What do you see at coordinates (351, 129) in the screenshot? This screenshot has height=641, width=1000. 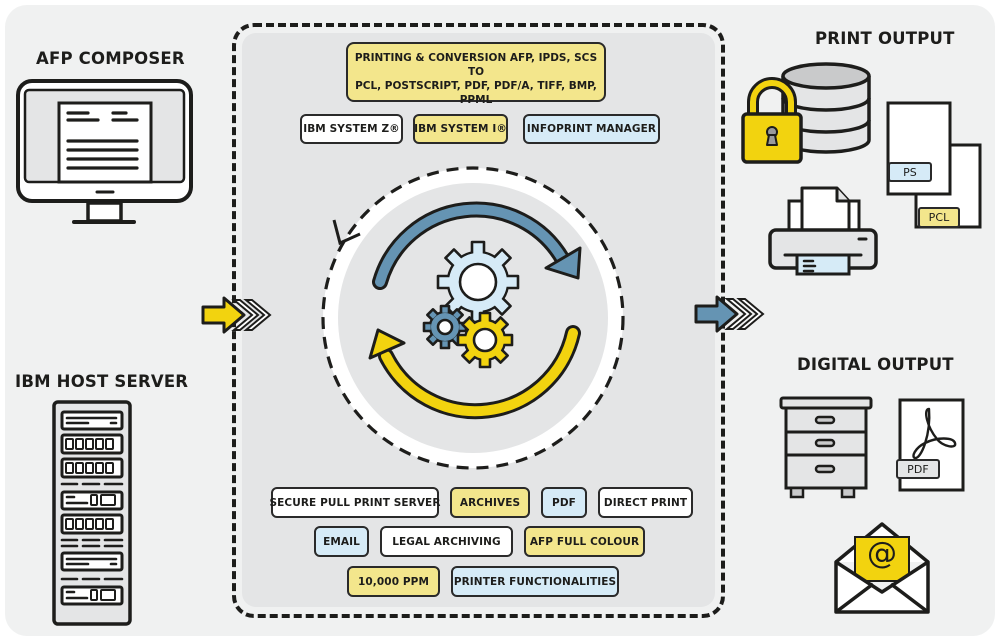 I see `platform-tag-ibm-system-z: IBM SYSTEM Z®` at bounding box center [351, 129].